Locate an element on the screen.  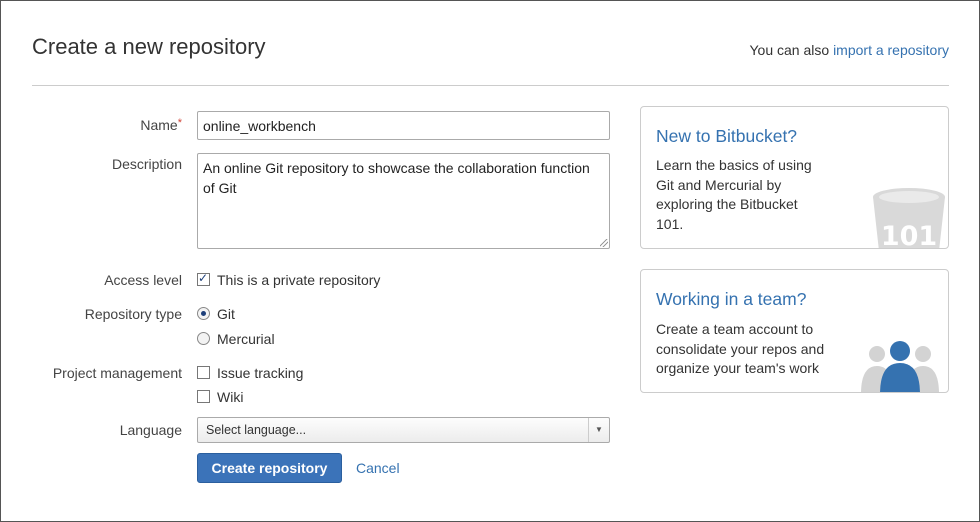
language-label: Language is located at coordinates (150, 430).